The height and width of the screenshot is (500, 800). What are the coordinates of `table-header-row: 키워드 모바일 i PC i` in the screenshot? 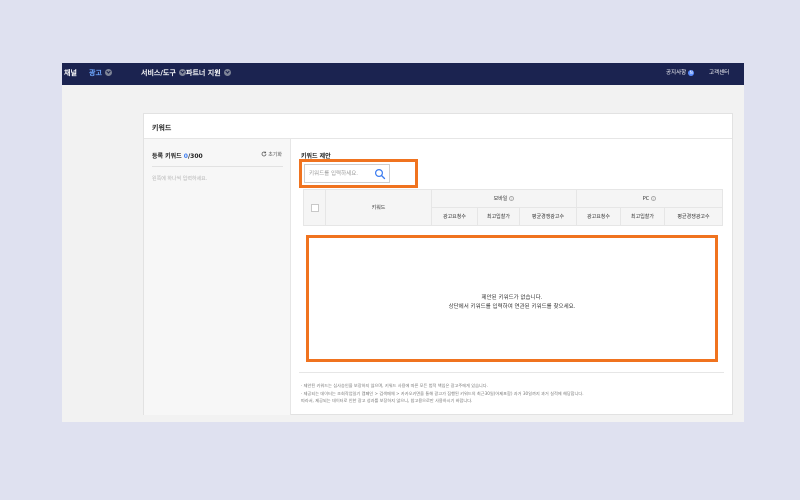 It's located at (513, 207).